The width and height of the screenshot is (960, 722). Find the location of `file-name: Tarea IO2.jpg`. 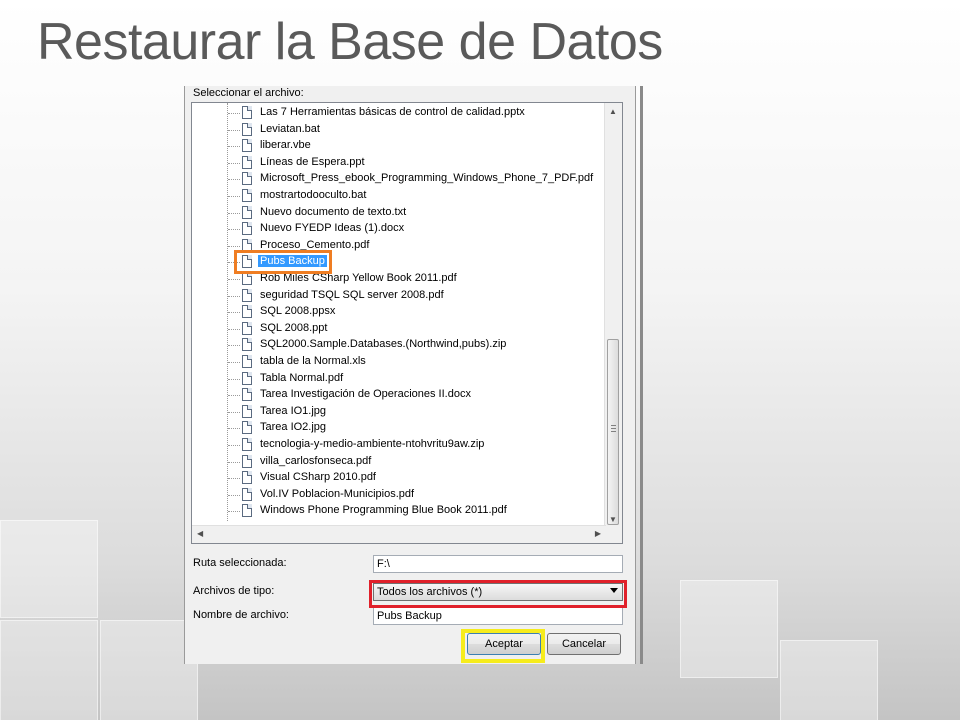

file-name: Tarea IO2.jpg is located at coordinates (293, 427).